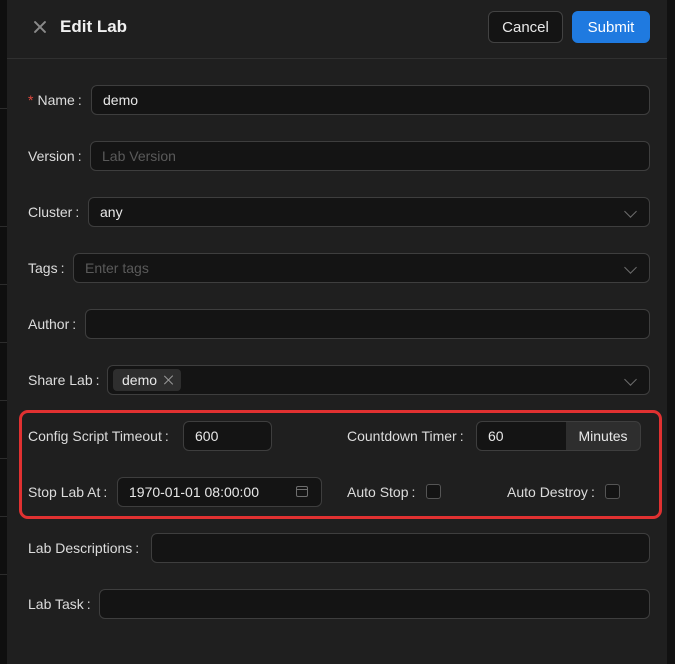 This screenshot has width=675, height=664. I want to click on close-icon, so click(40, 27).